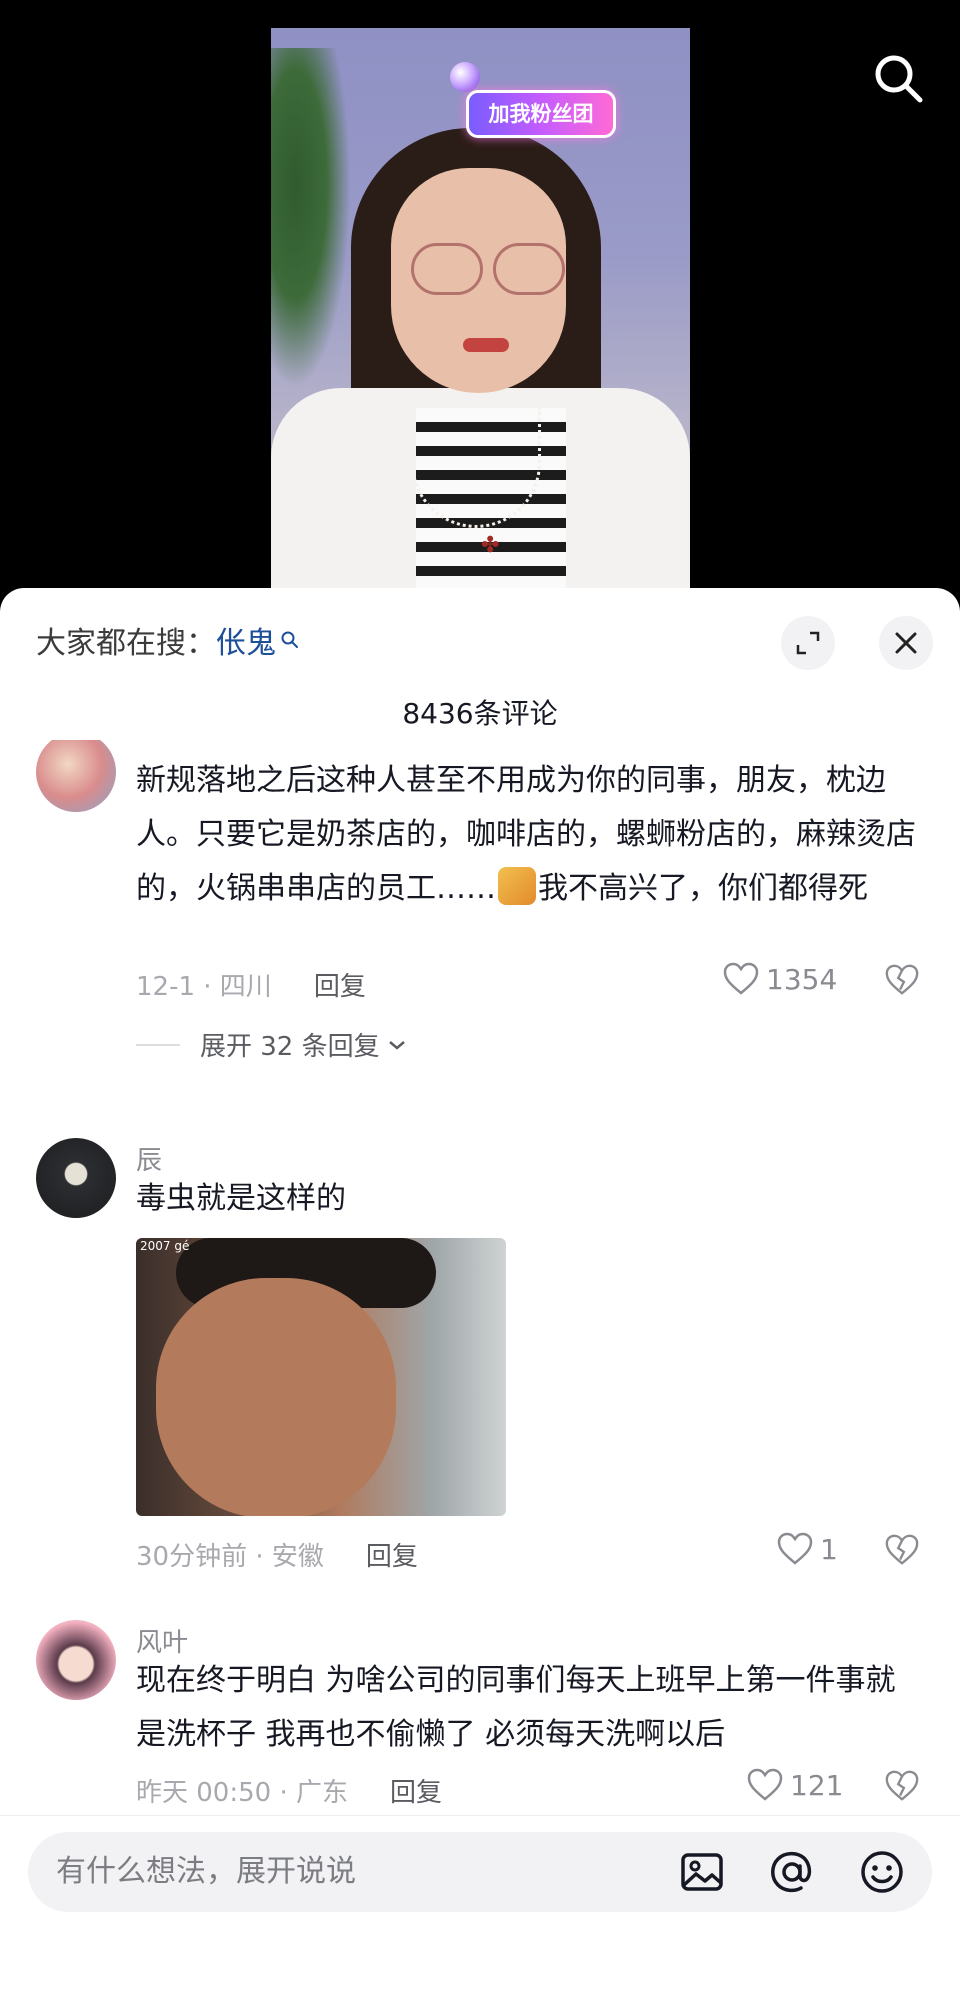 The image size is (960, 1999). I want to click on comment-meta: 12-1 · 四川 回复, so click(251, 984).